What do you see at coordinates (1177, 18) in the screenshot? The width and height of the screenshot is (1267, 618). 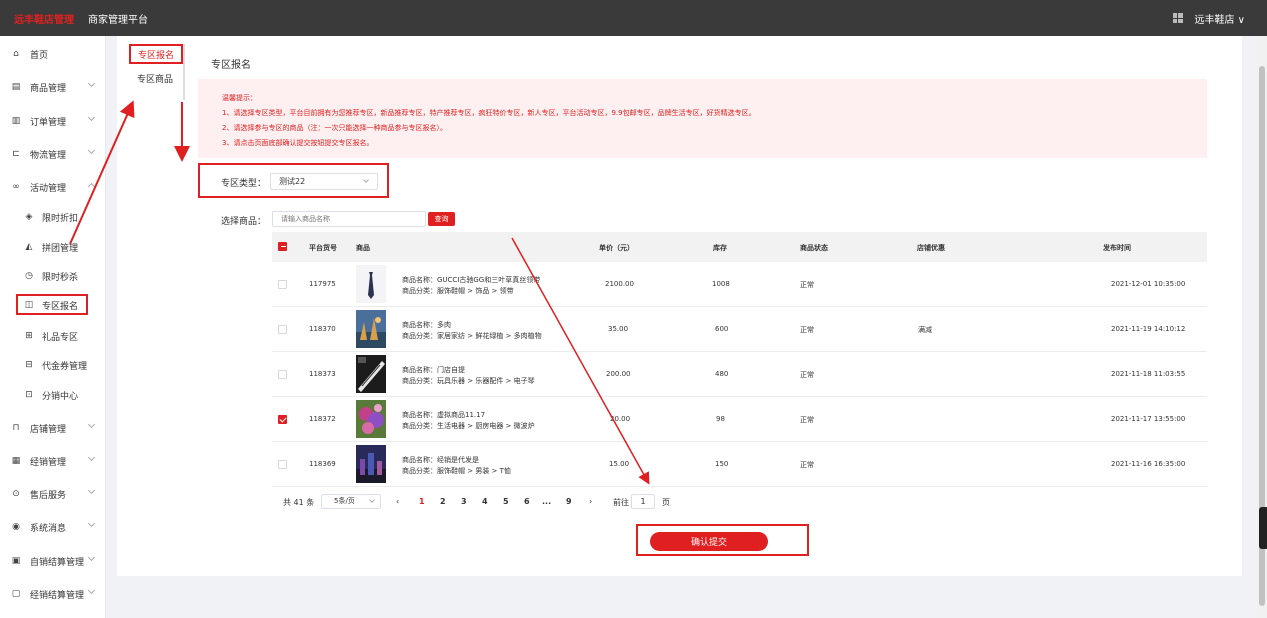 I see `grid-icon` at bounding box center [1177, 18].